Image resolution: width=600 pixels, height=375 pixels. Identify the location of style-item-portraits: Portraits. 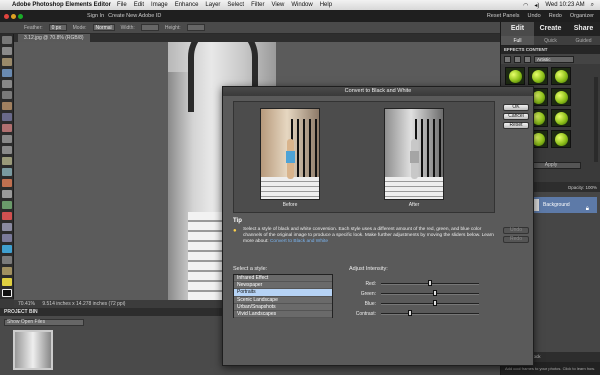
(283, 293).